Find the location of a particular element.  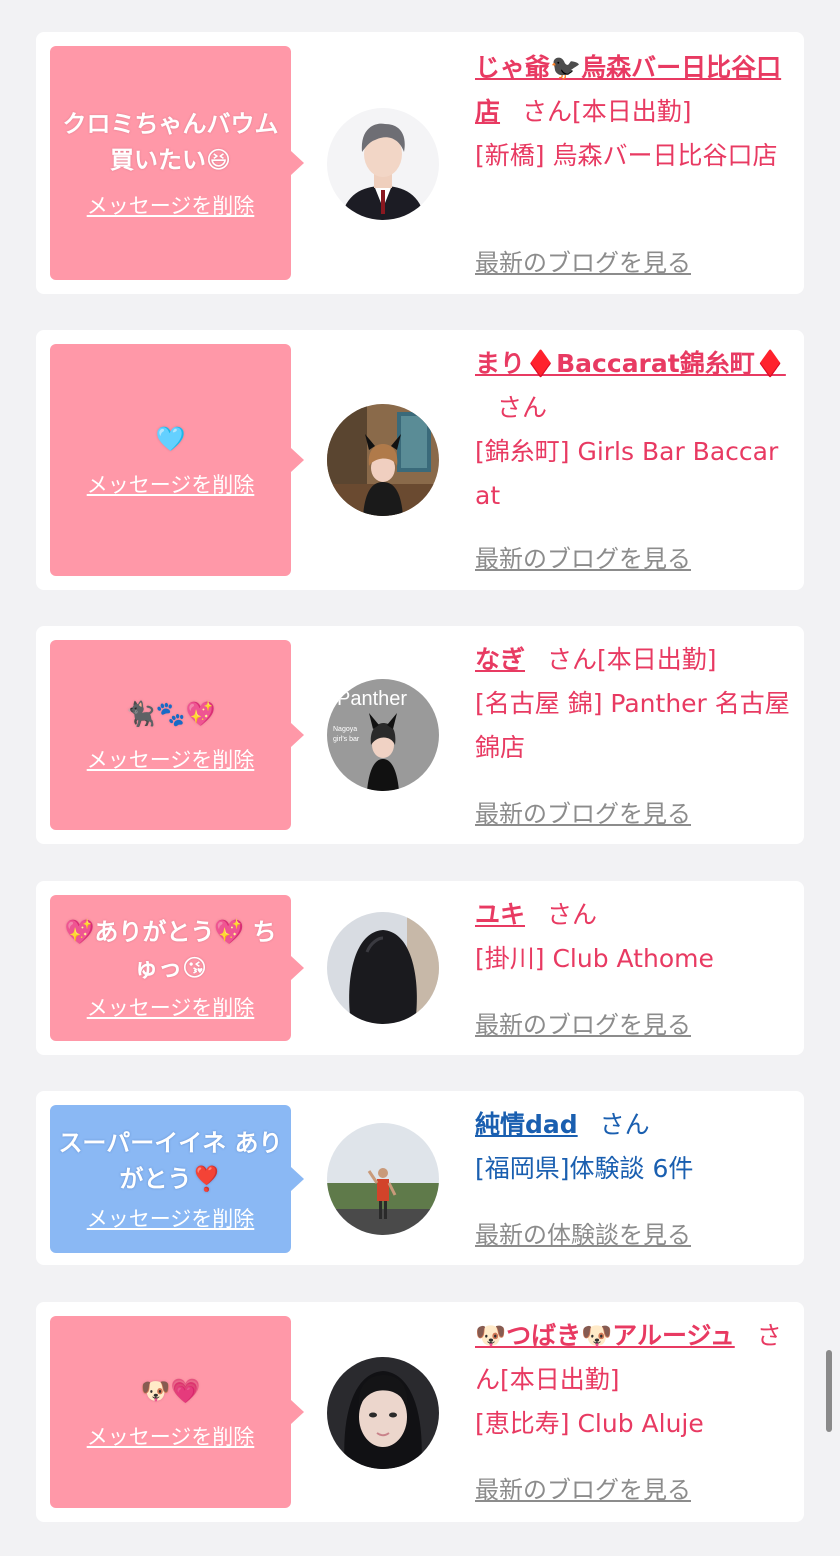

message-bubble: クロミちゃんバウム買いたい😆 メッセージを削除 is located at coordinates (177, 163).